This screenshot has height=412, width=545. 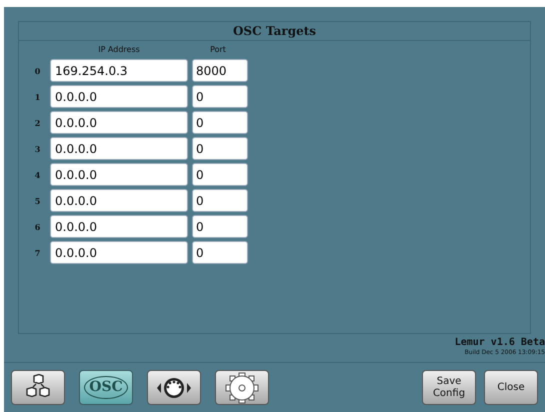 What do you see at coordinates (499, 343) in the screenshot?
I see `version-label: Lemur v1.6 Beta` at bounding box center [499, 343].